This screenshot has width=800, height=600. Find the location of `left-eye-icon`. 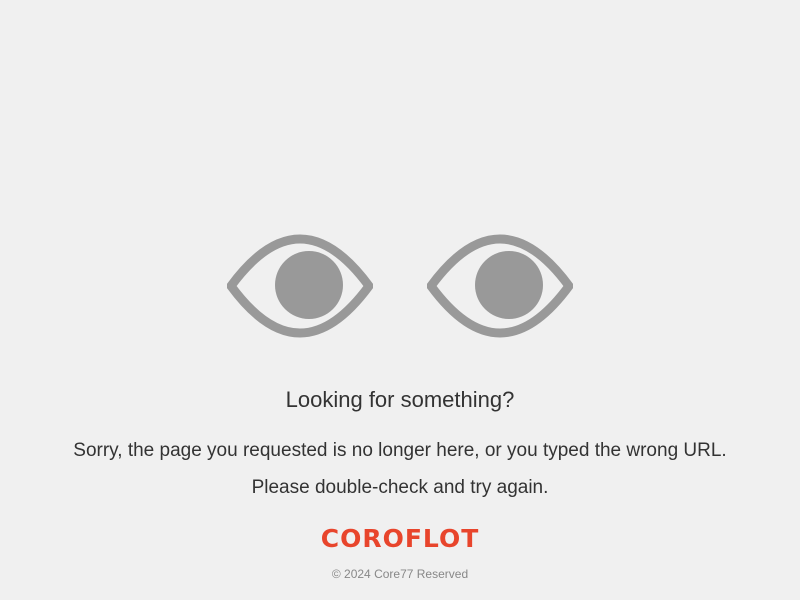

left-eye-icon is located at coordinates (300, 286).